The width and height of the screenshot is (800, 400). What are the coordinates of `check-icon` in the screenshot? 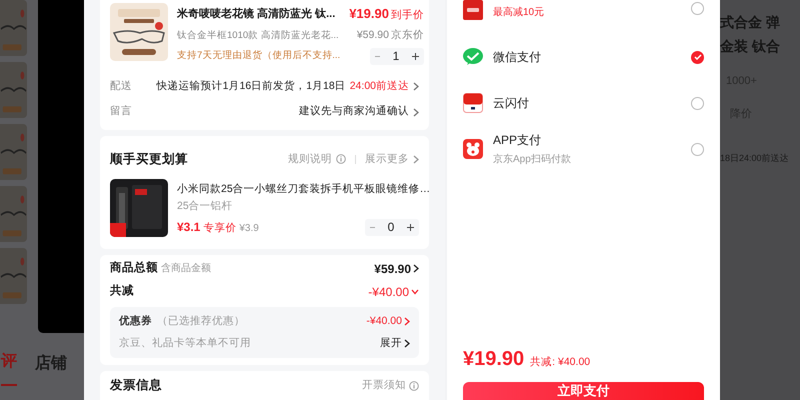 It's located at (698, 57).